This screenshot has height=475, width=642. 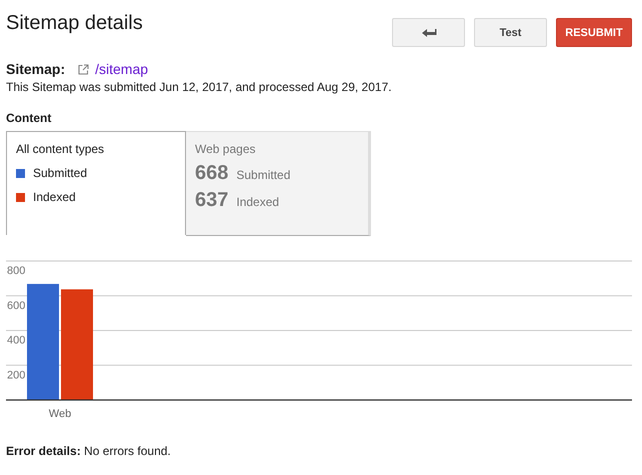 What do you see at coordinates (74, 23) in the screenshot?
I see `page-title: Sitemap details` at bounding box center [74, 23].